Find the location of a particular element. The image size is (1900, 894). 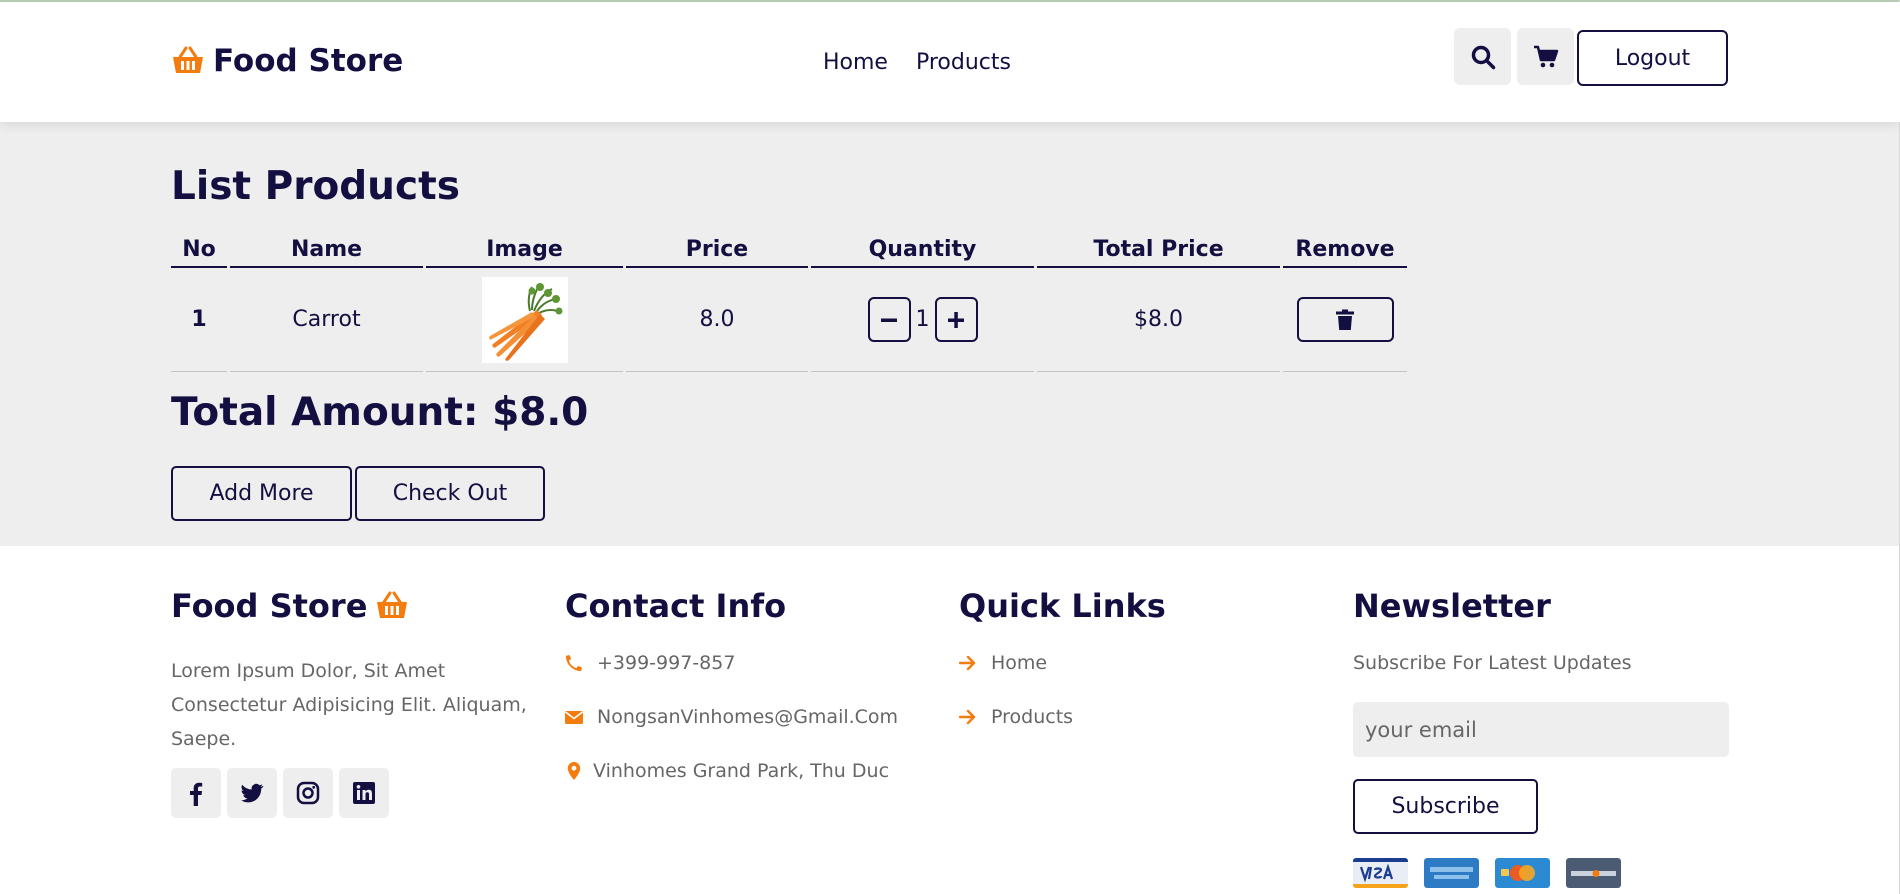

twitter-icon is located at coordinates (252, 793).